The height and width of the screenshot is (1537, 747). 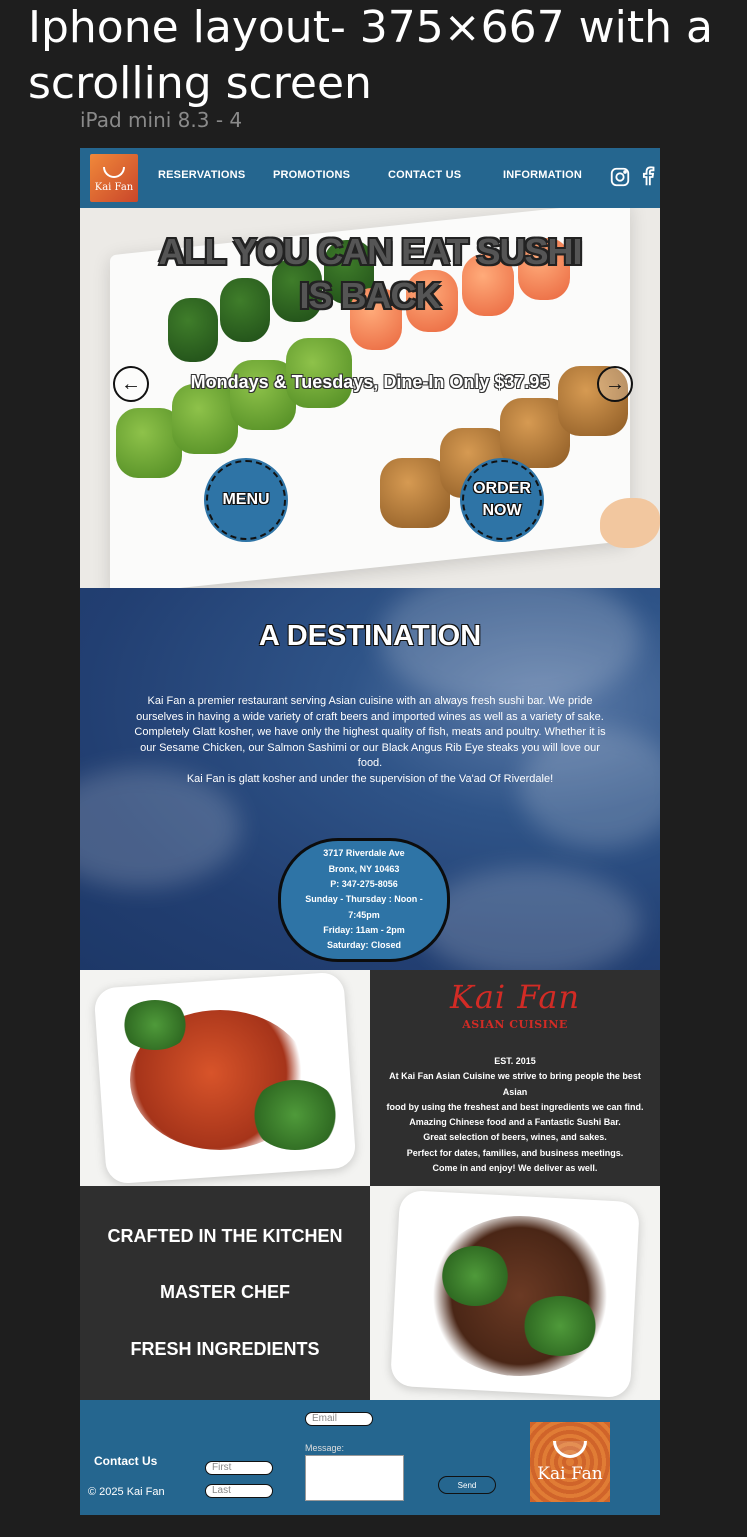 I want to click on crafted-item: CRAFTED IN THE KITCHEN, so click(x=225, y=1236).